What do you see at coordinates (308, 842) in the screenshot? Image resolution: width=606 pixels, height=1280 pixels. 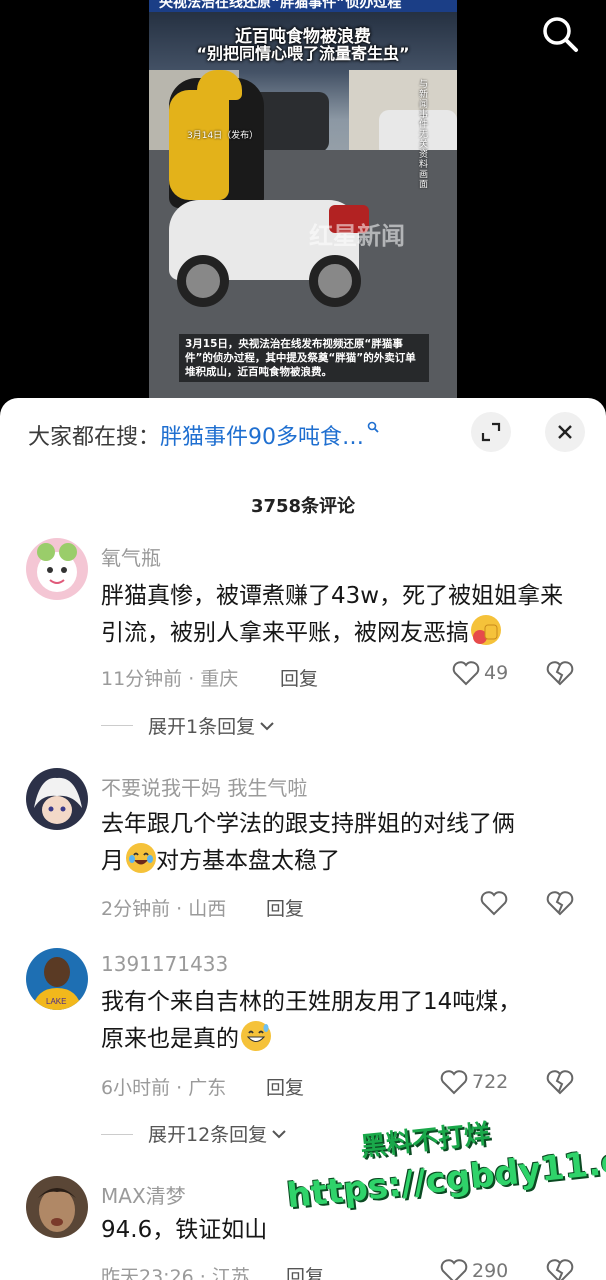 I see `comment-text: 去年跟几个学法的跟支持胖姐的对线了俩 月对方基本盘太稳了` at bounding box center [308, 842].